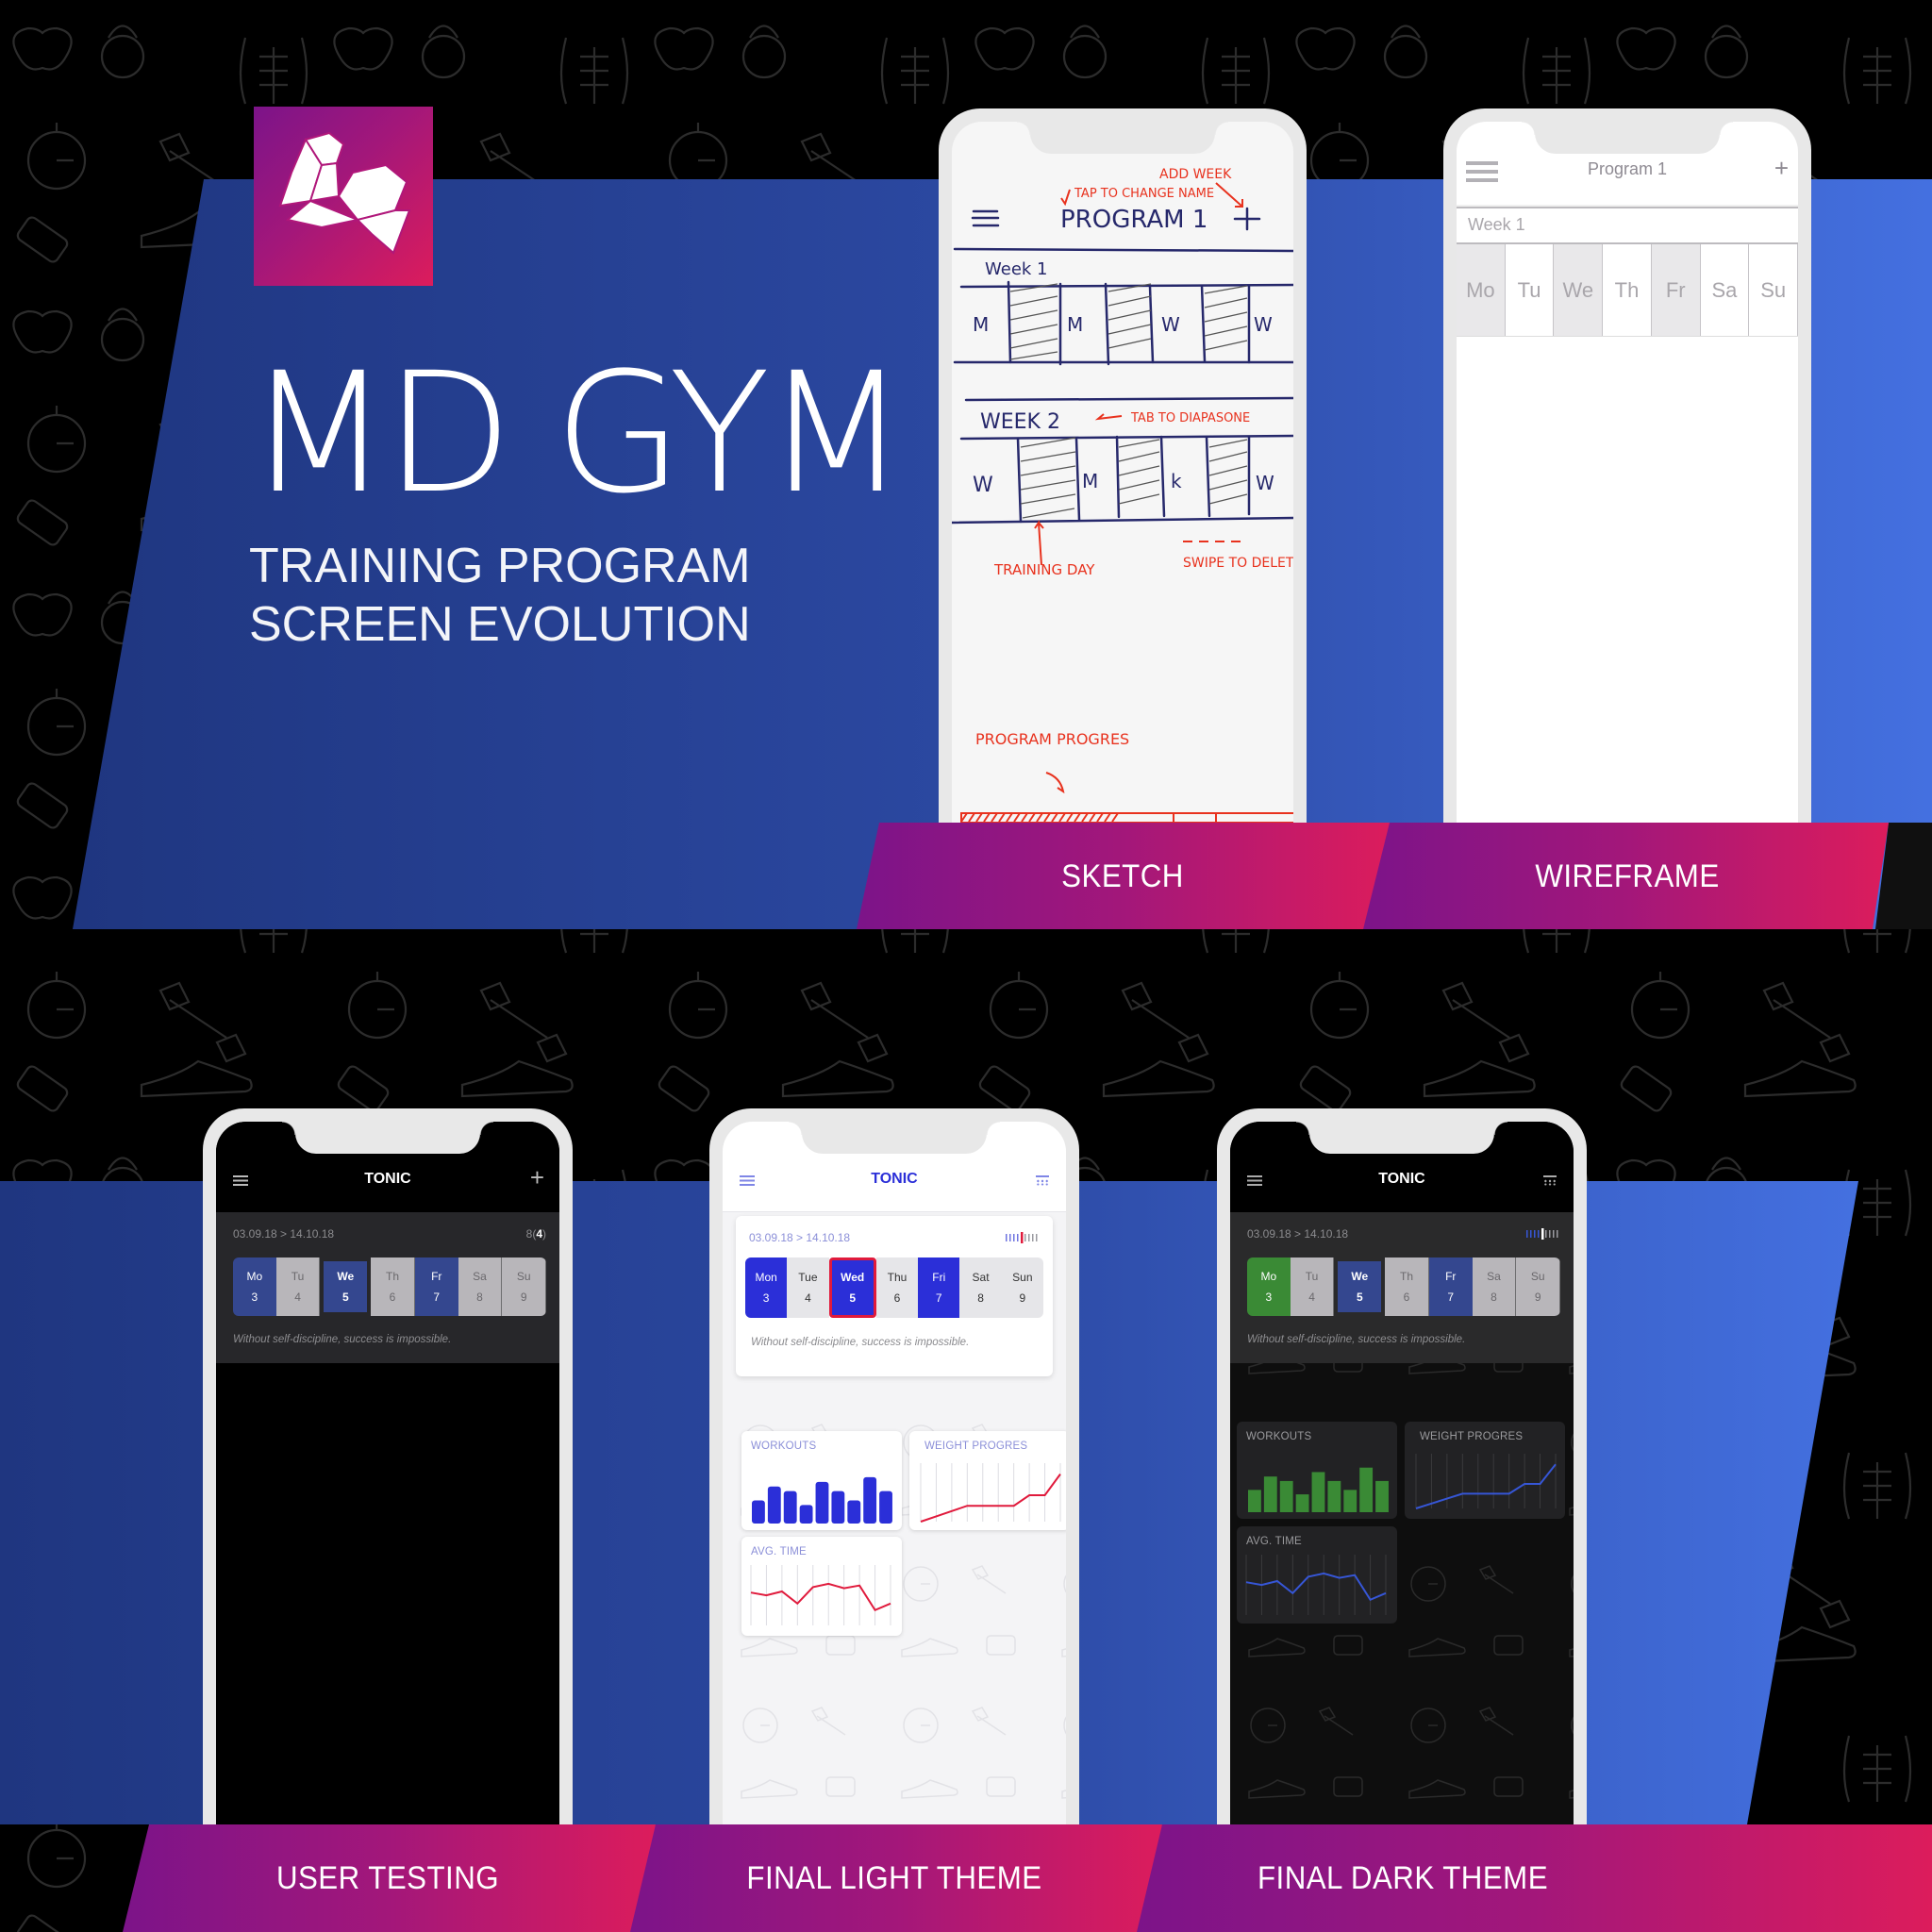  I want to click on day-name: We, so click(346, 1277).